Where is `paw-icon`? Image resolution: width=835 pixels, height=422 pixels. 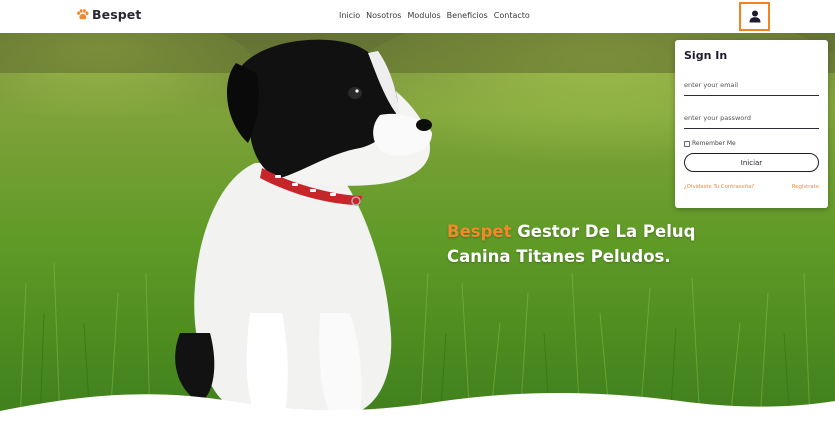
paw-icon is located at coordinates (83, 14).